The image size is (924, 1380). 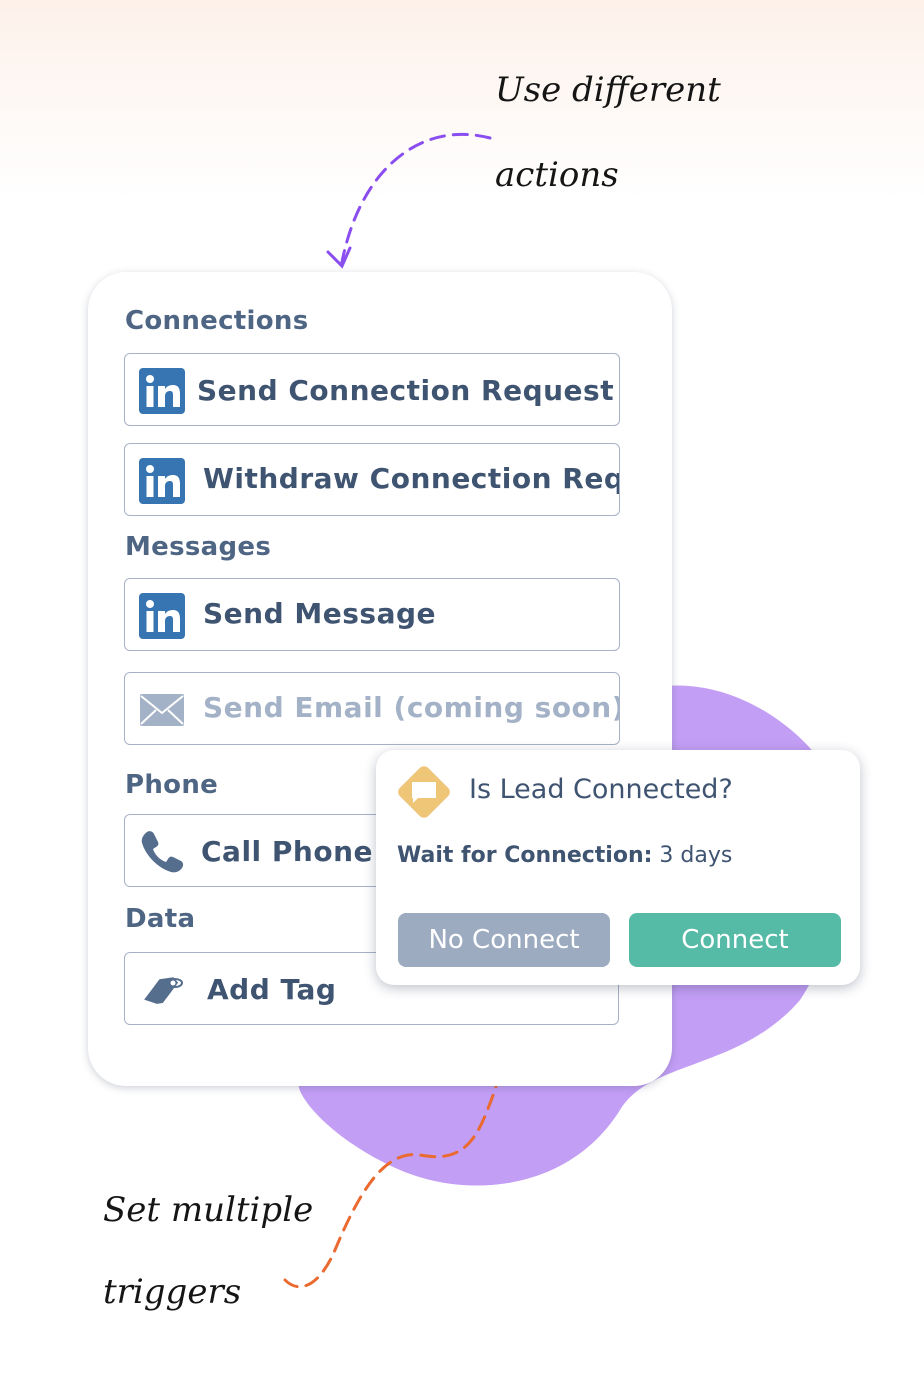 I want to click on mail-icon, so click(x=162, y=710).